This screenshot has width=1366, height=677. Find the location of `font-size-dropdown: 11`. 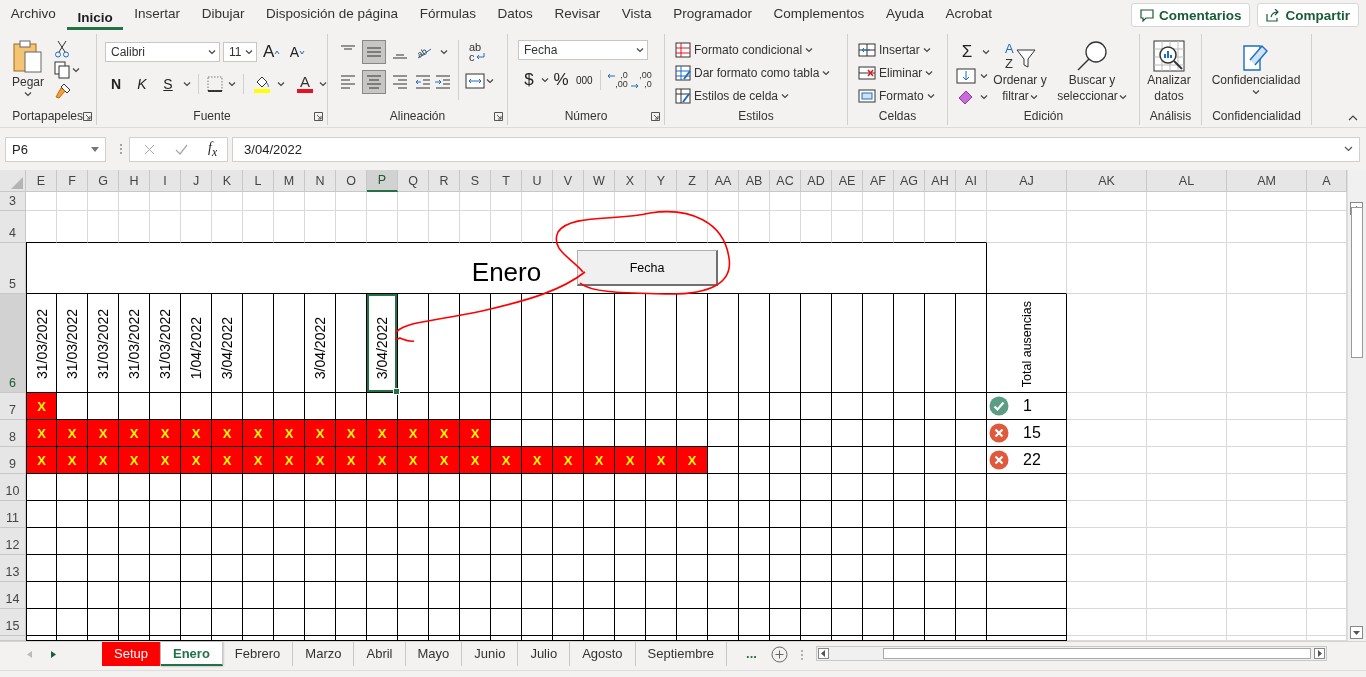

font-size-dropdown: 11 is located at coordinates (240, 52).